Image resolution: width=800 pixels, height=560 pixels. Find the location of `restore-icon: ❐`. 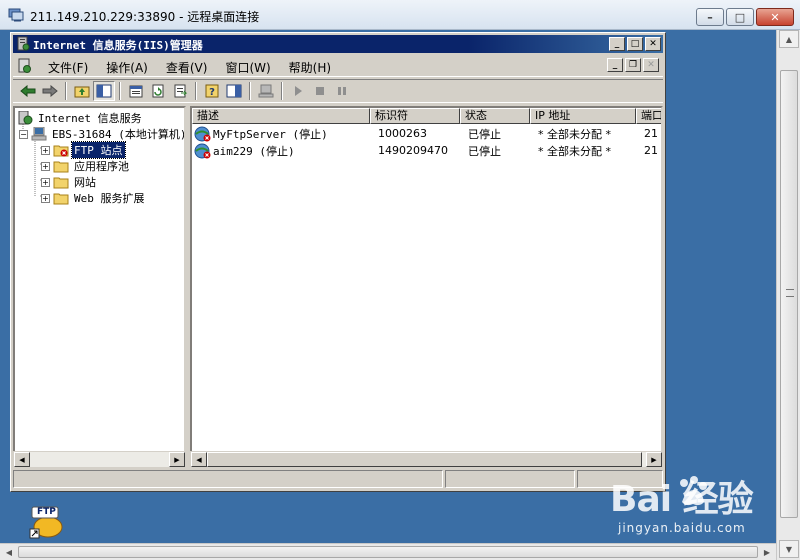

restore-icon: ❐ is located at coordinates (633, 65).